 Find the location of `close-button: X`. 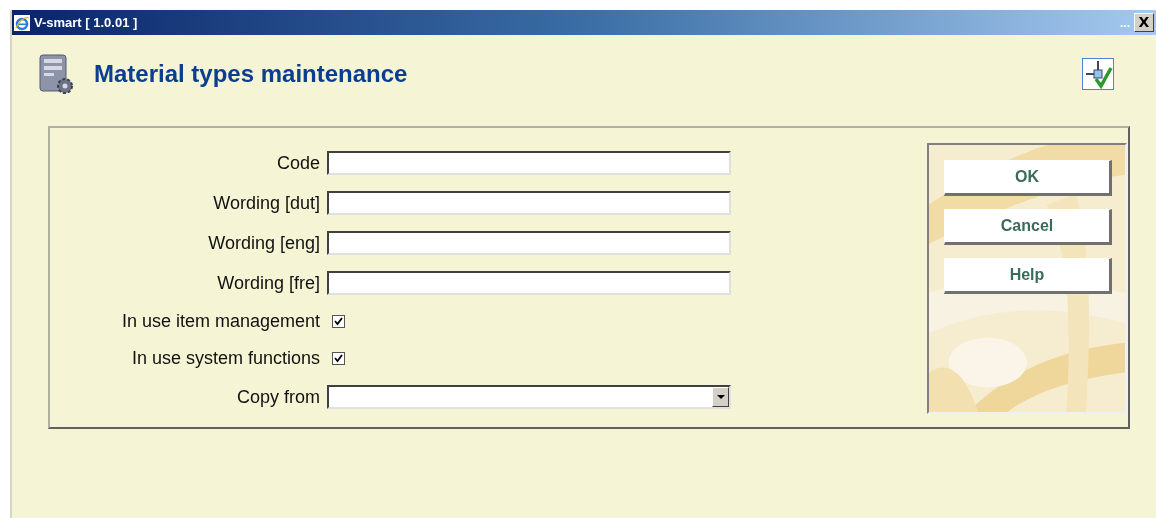

close-button: X is located at coordinates (1144, 22).